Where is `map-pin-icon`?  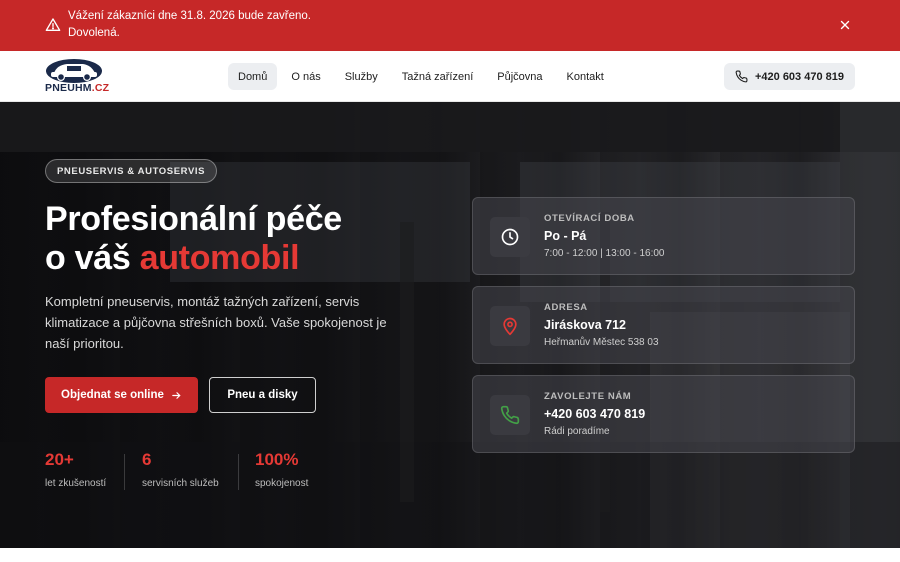
map-pin-icon is located at coordinates (510, 326).